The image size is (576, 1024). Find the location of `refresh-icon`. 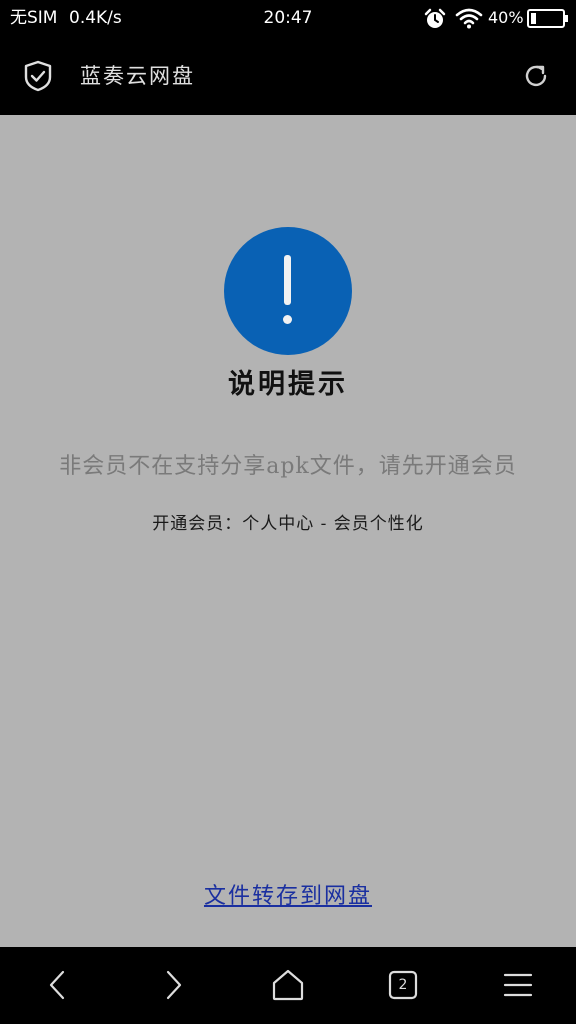

refresh-icon is located at coordinates (536, 76).